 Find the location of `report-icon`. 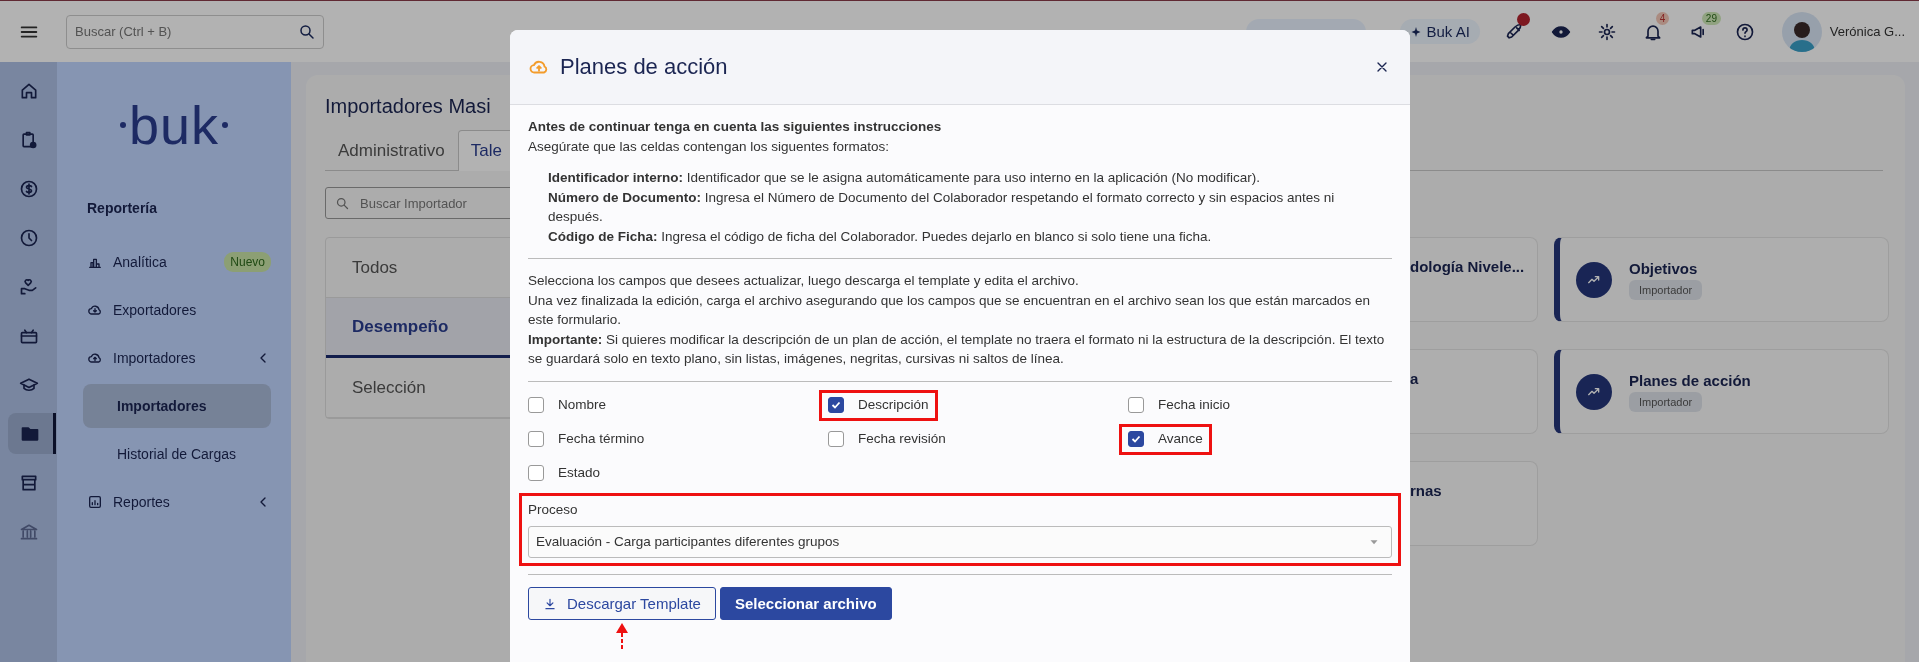

report-icon is located at coordinates (95, 502).